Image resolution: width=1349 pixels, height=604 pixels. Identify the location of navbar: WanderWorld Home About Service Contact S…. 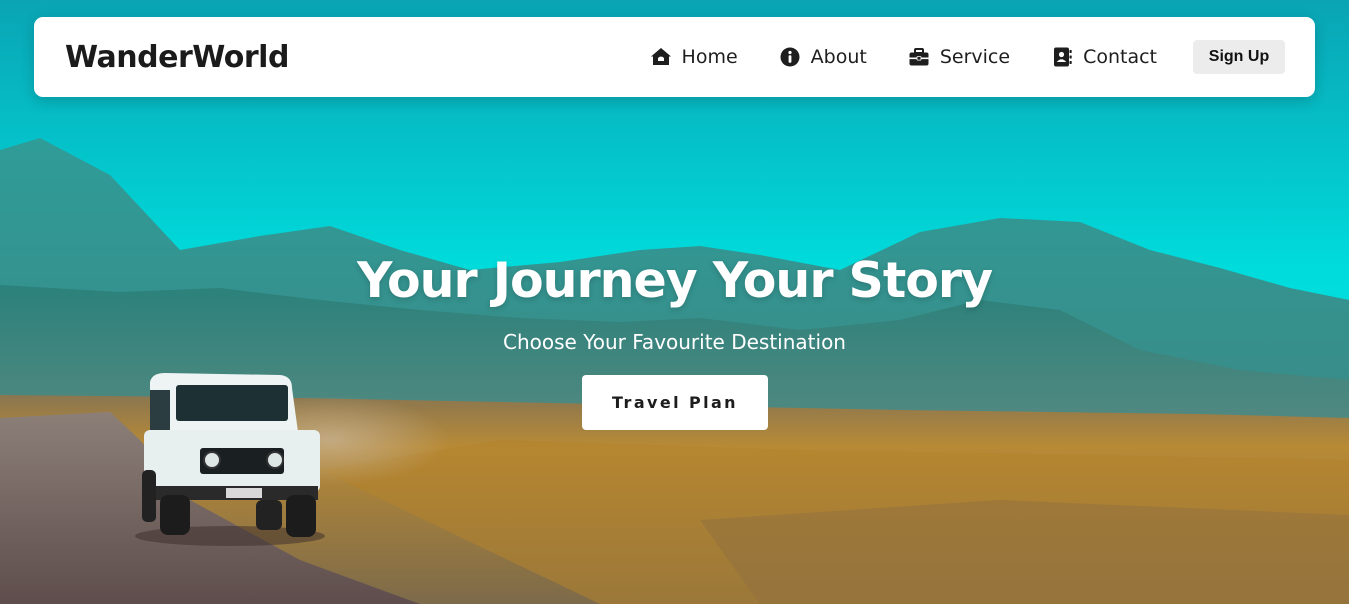
(674, 57).